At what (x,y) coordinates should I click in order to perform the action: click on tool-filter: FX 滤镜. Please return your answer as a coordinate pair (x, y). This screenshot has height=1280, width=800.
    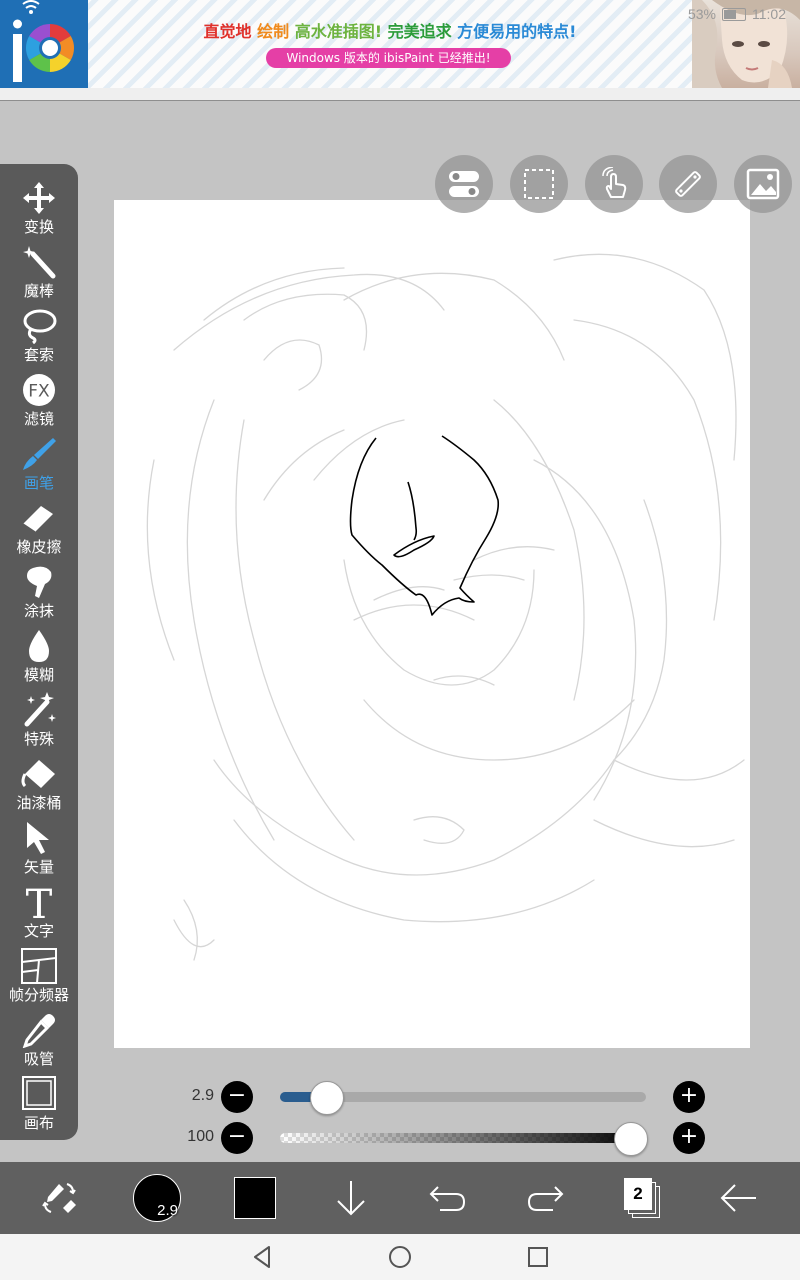
    Looking at the image, I should click on (39, 402).